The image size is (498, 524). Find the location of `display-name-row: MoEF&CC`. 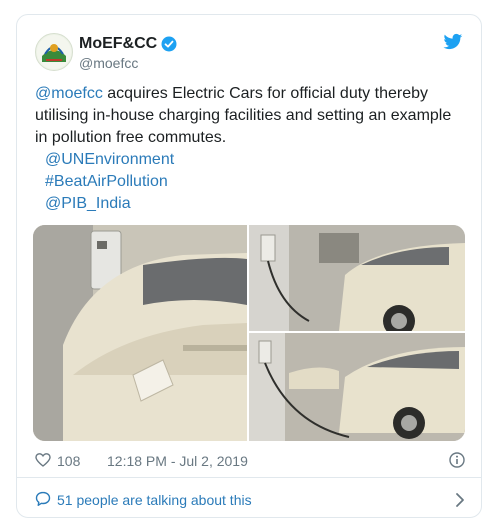

display-name-row: MoEF&CC is located at coordinates (128, 44).